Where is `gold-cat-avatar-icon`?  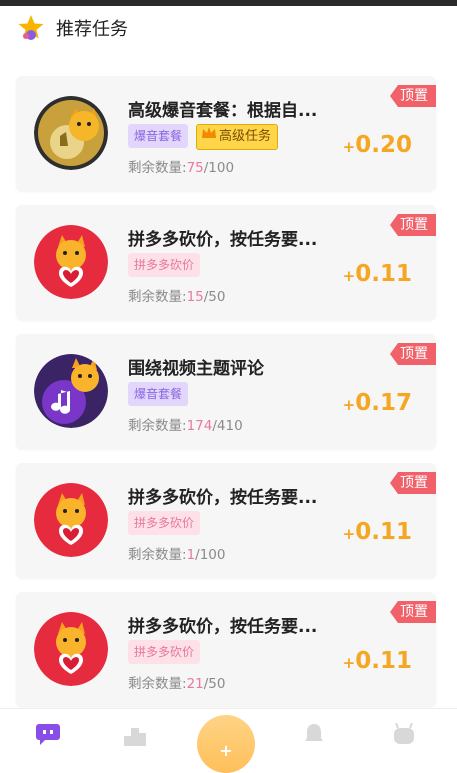 gold-cat-avatar-icon is located at coordinates (71, 133).